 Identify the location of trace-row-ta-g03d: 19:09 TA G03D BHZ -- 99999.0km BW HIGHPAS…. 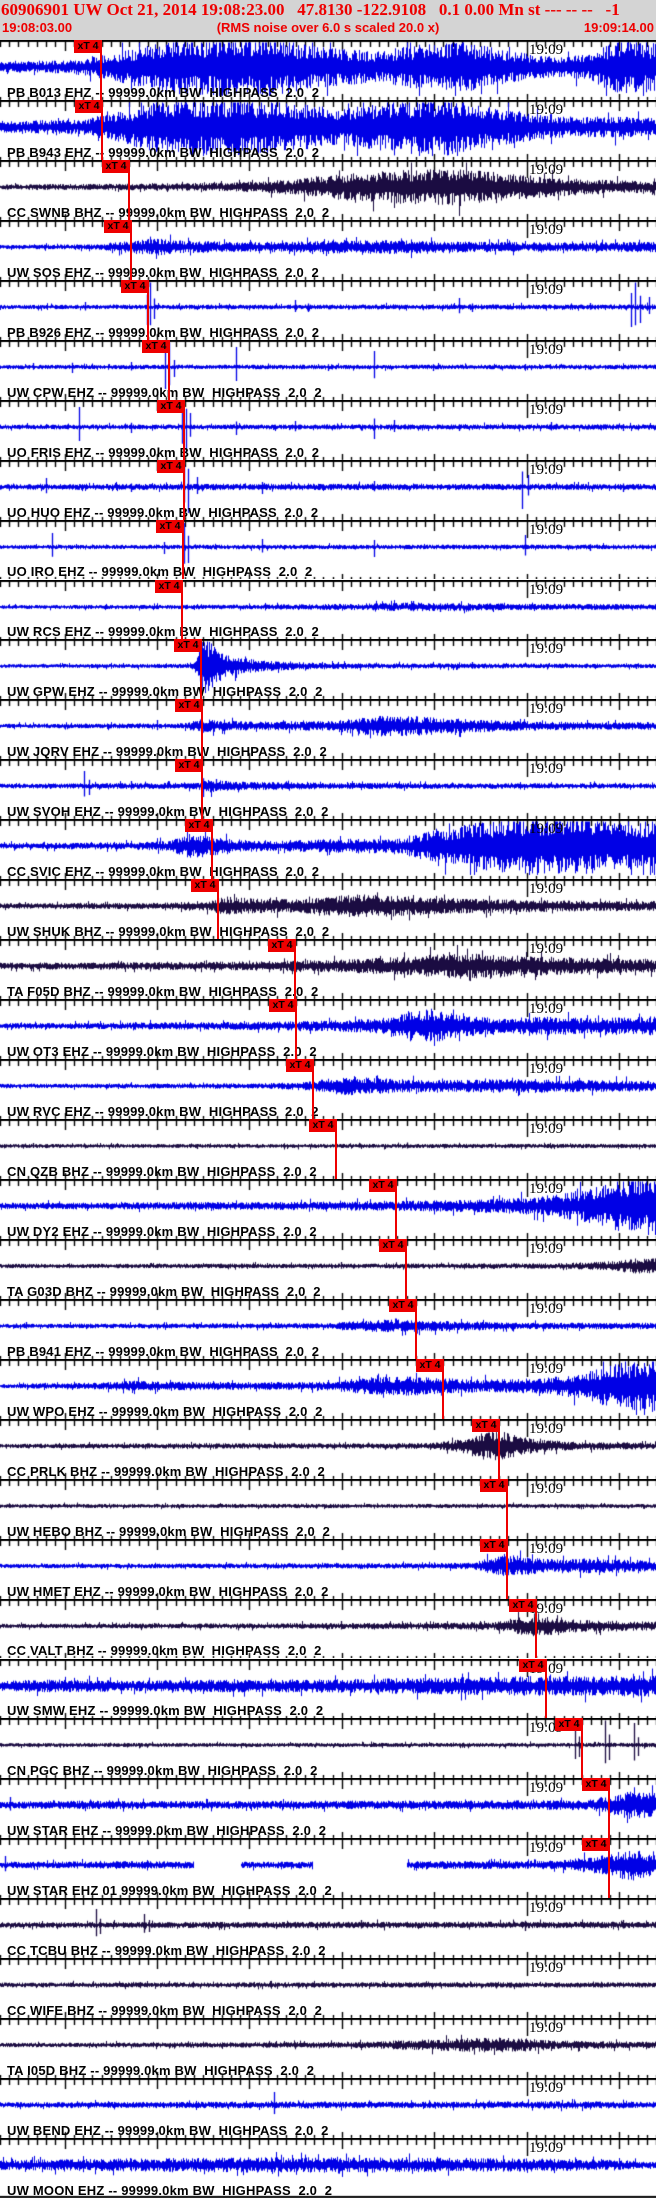
(328, 1268).